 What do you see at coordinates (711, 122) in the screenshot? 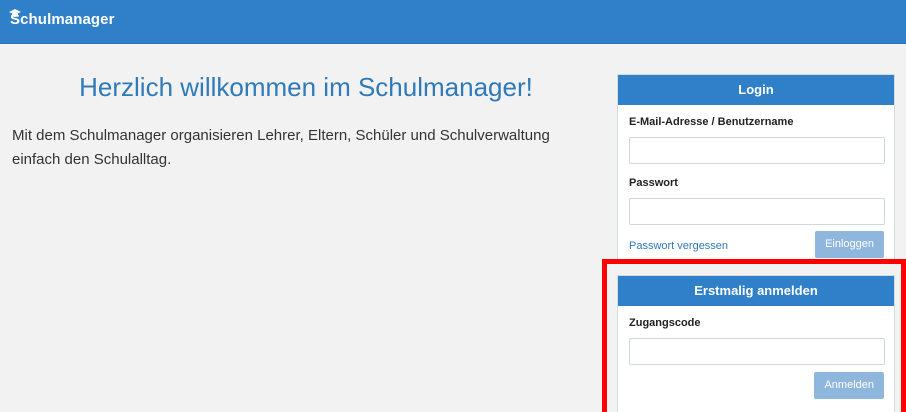
I see `username-label: E-Mail-Adresse / Benutzername` at bounding box center [711, 122].